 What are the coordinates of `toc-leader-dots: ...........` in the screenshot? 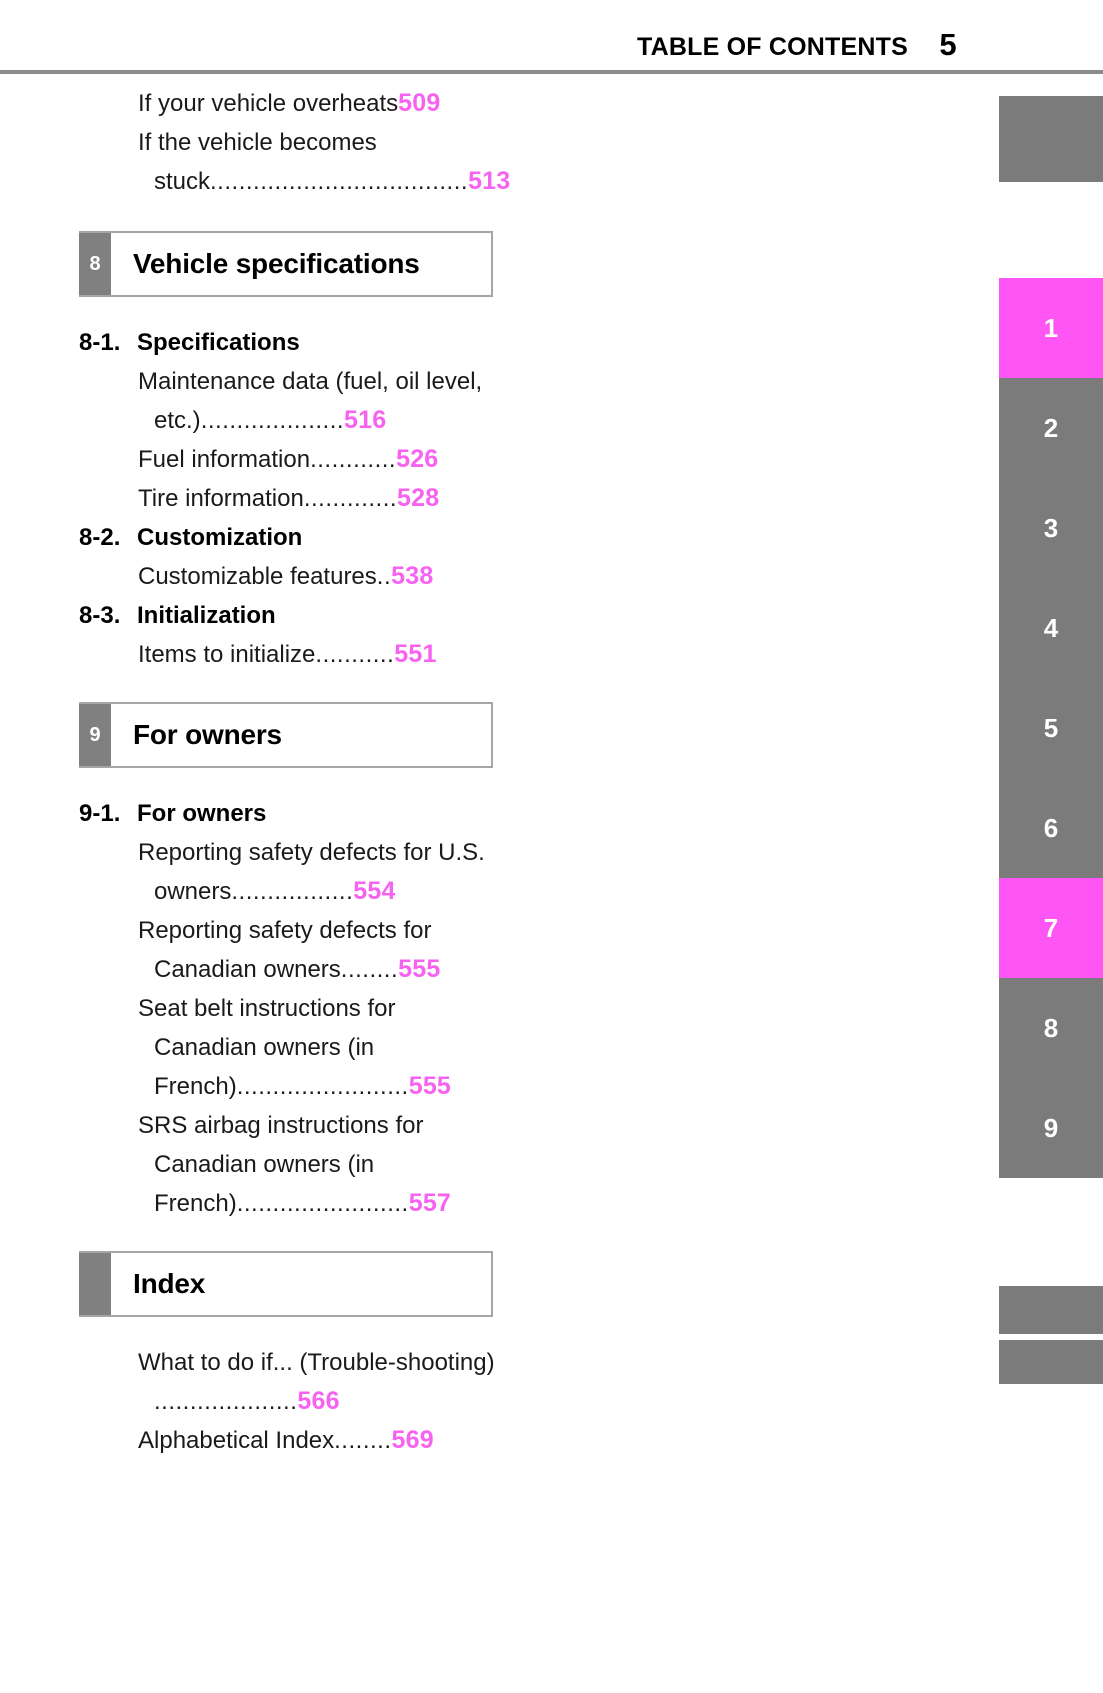 It's located at (355, 654).